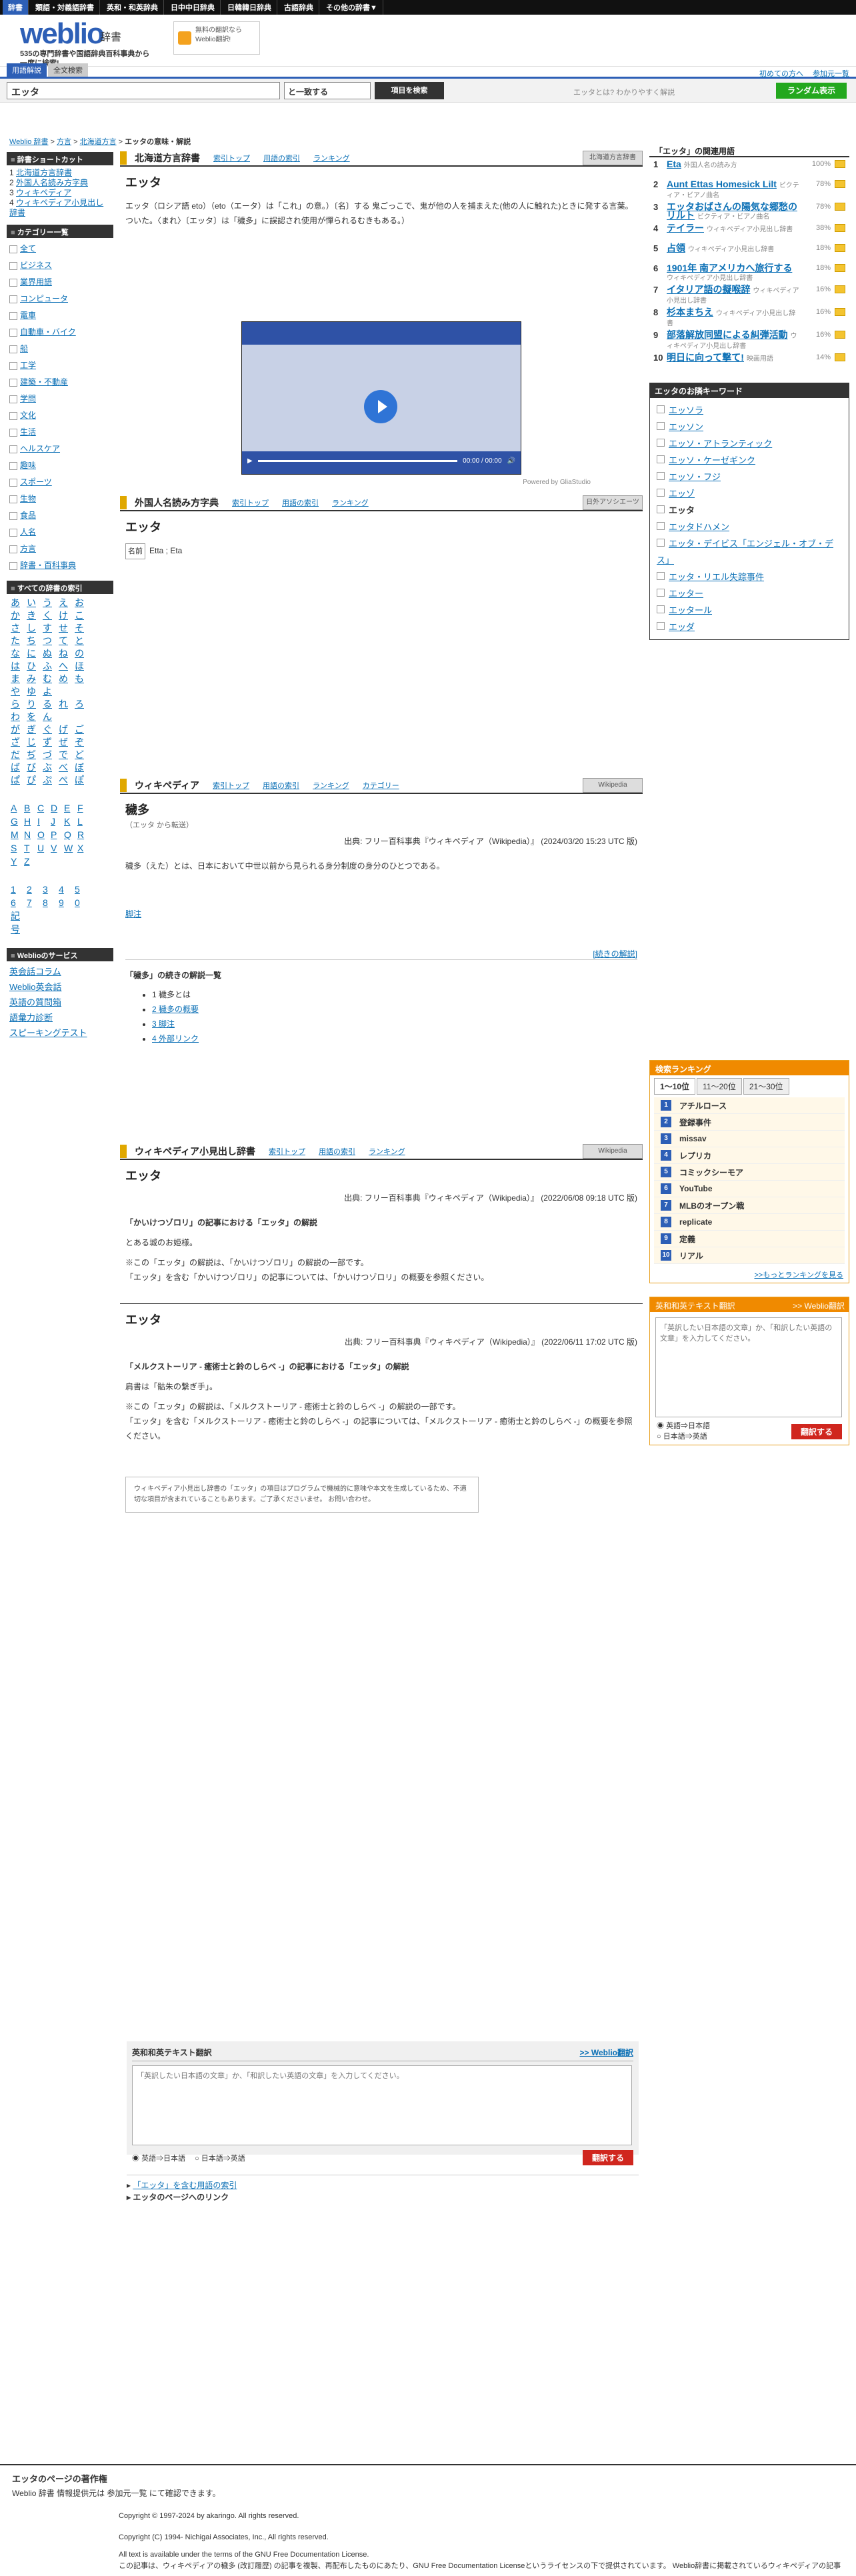  Describe the element at coordinates (695, 1222) in the screenshot. I see `ranking-term: replicate` at that location.